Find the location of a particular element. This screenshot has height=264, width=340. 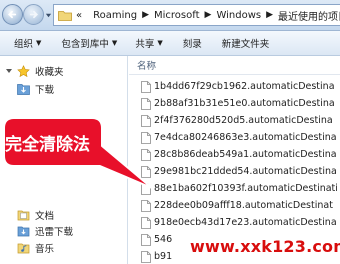

file-row: 88e1ba602f10393f.automaticDestinati is located at coordinates (239, 188).